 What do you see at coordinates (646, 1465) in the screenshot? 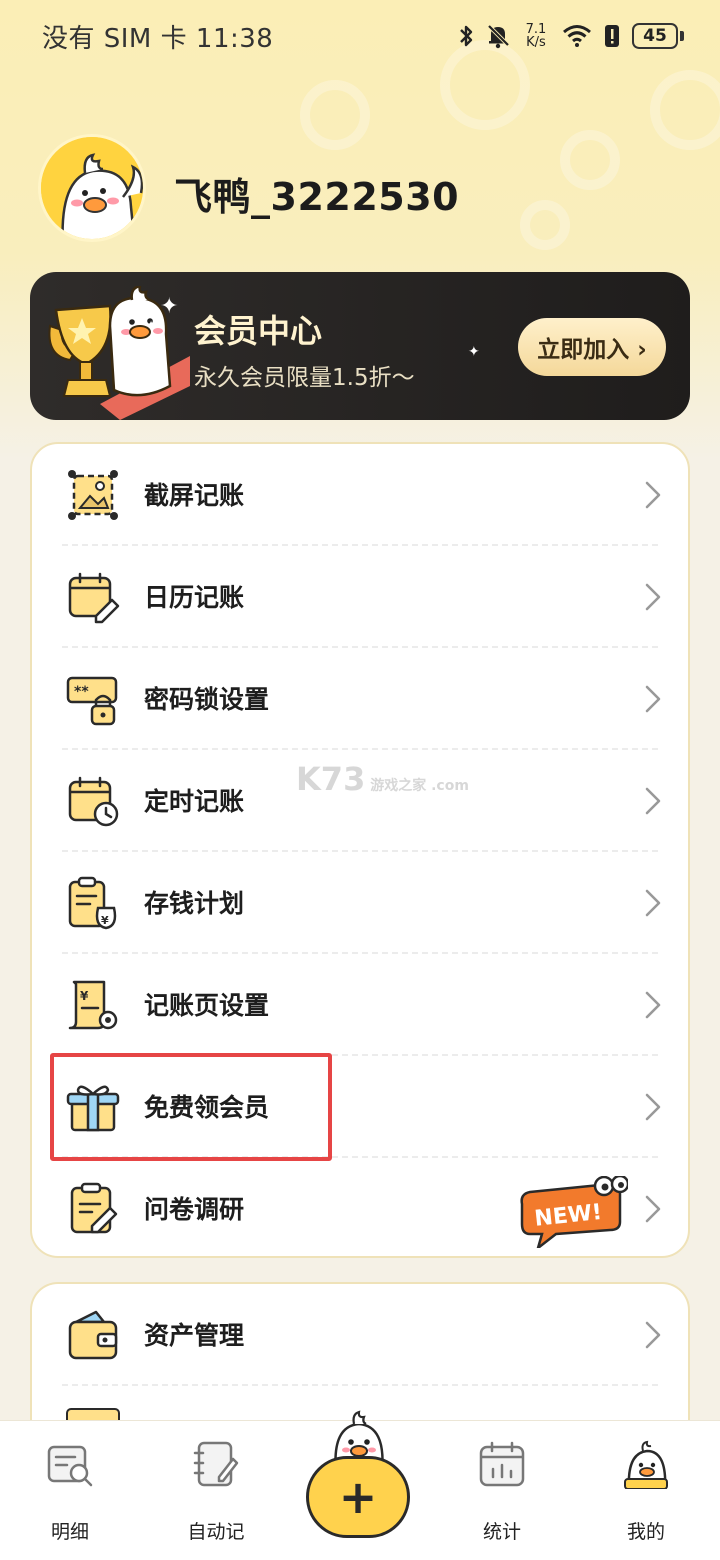
I see `profile-duck-icon` at bounding box center [646, 1465].